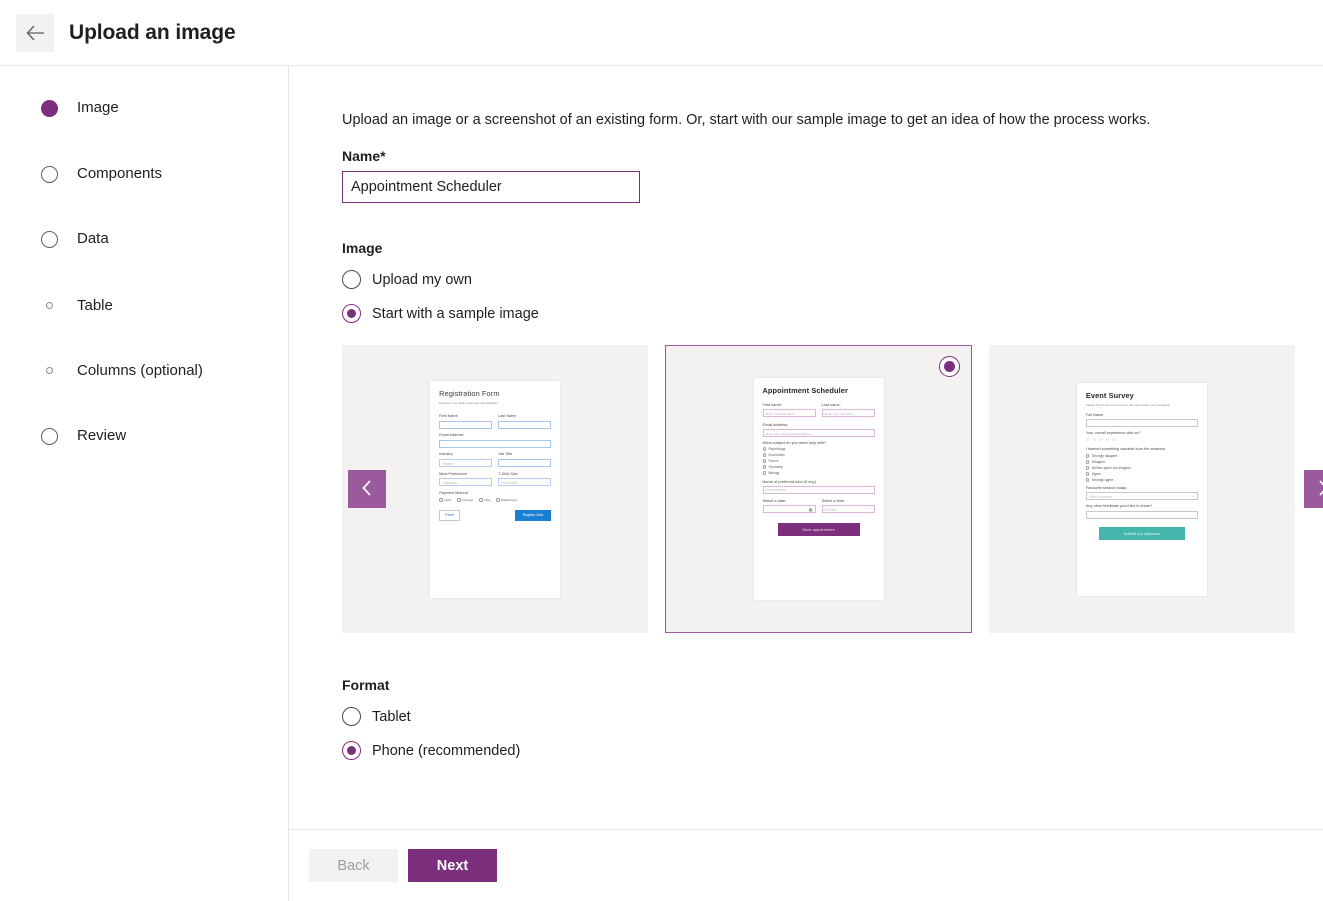 The width and height of the screenshot is (1323, 901). Describe the element at coordinates (848, 413) in the screenshot. I see `last-name-input: Enter your last name` at that location.